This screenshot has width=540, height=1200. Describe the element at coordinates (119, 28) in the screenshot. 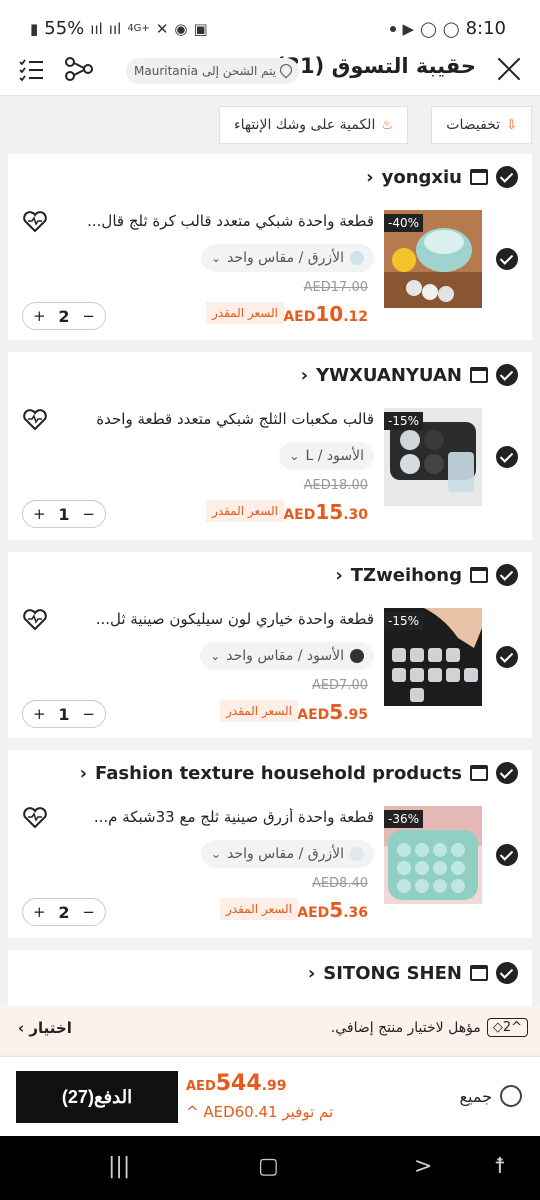

I see `status-left: ▮ 55% ııl ııl 4G+ ✕ ◉ ▣` at that location.